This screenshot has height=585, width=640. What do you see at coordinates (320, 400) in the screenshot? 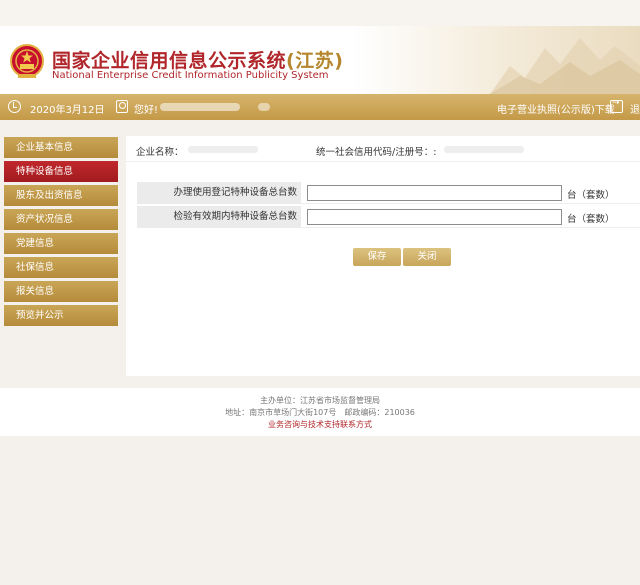
I see `footer-sponsor: 主办单位：江苏省市场监督管理局` at bounding box center [320, 400].